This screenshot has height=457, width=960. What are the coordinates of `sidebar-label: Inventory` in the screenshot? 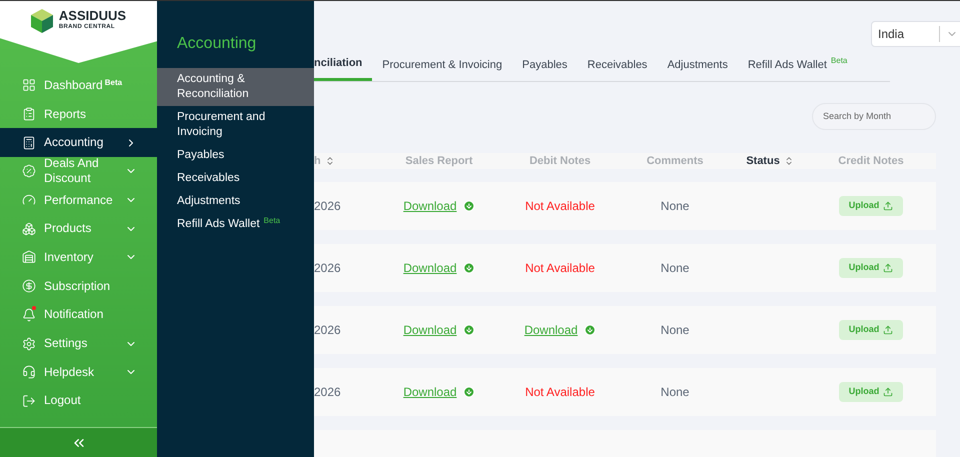 It's located at (69, 257).